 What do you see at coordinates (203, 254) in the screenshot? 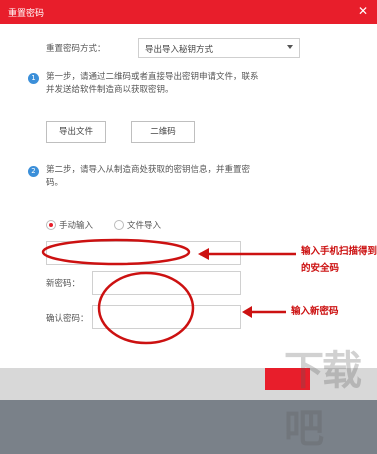
I see `security-code-arrowhead` at bounding box center [203, 254].